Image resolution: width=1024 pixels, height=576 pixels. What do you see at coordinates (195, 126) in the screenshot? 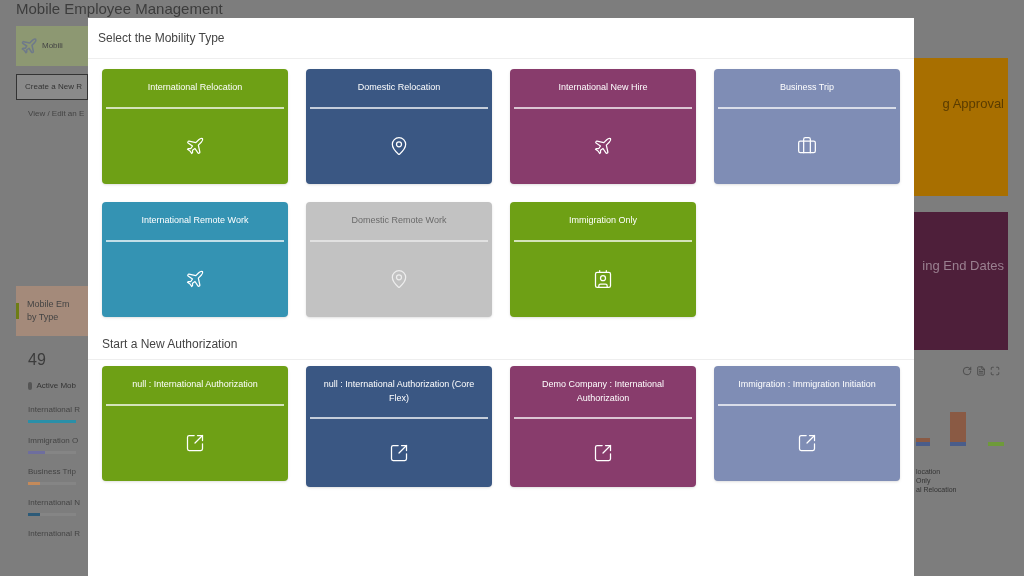
I see `mobility-type-card: International Relocation` at bounding box center [195, 126].